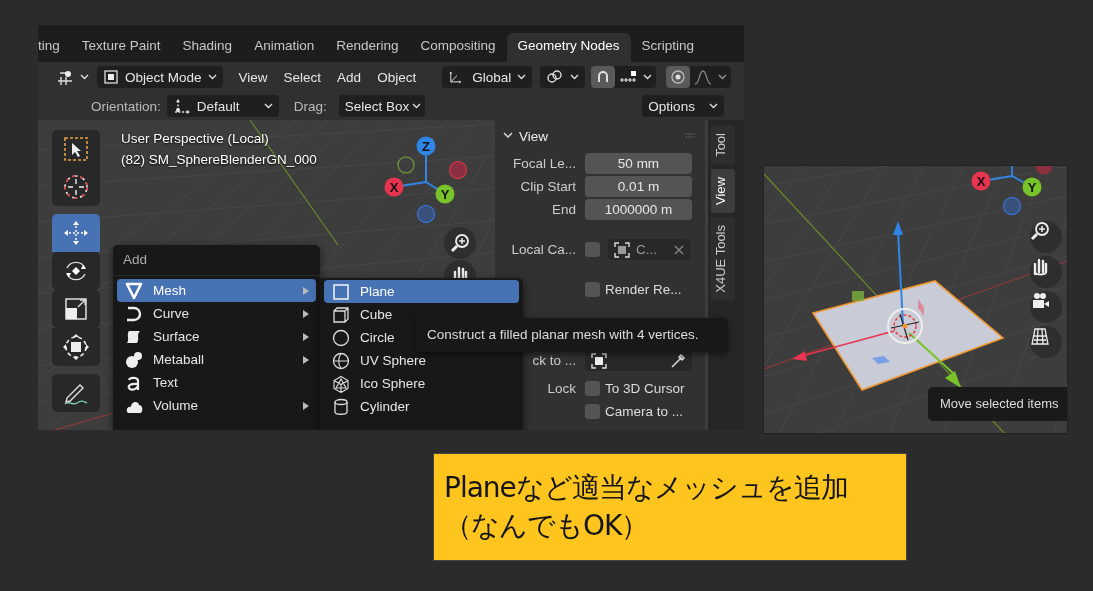 The height and width of the screenshot is (591, 1093). I want to click on note-text: （なんでもOK）, so click(547, 526).